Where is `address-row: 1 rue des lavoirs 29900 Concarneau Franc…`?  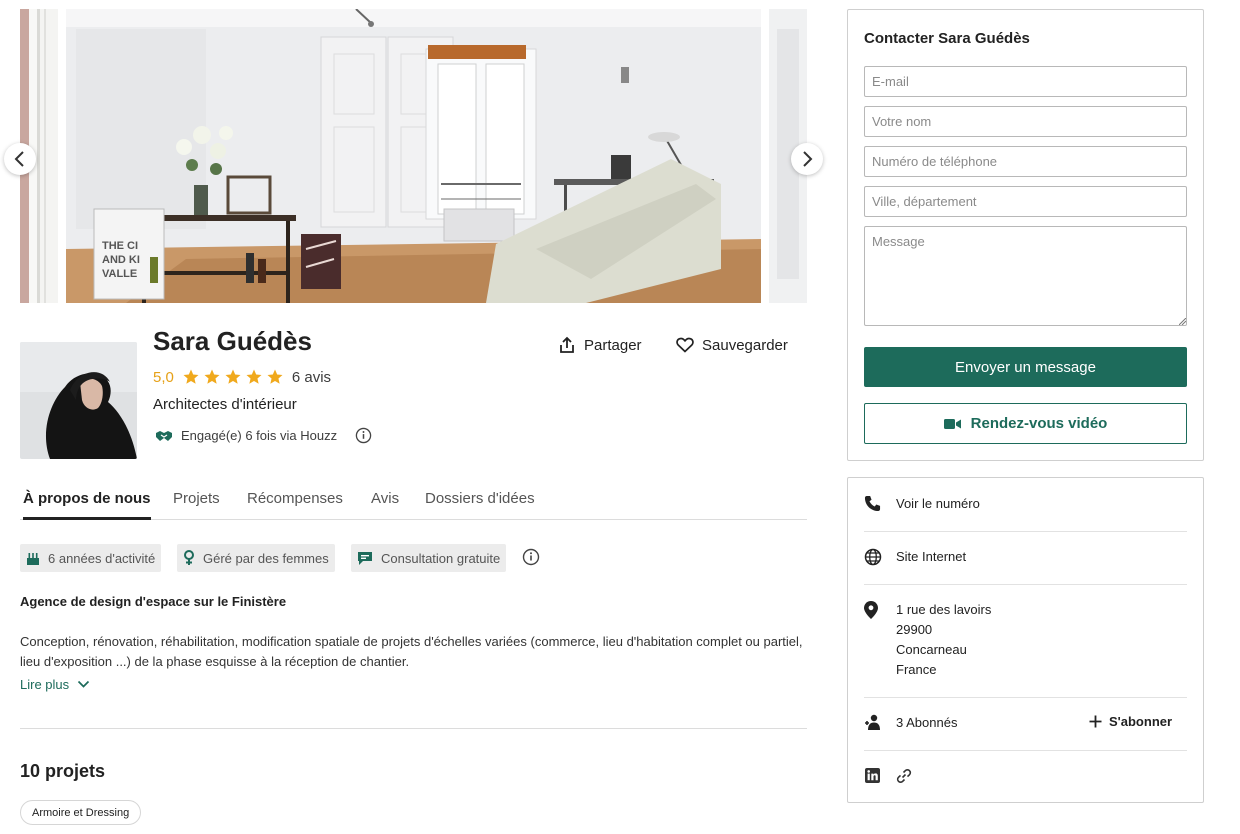
address-row: 1 rue des lavoirs 29900 Concarneau Franc… is located at coordinates (1025, 640).